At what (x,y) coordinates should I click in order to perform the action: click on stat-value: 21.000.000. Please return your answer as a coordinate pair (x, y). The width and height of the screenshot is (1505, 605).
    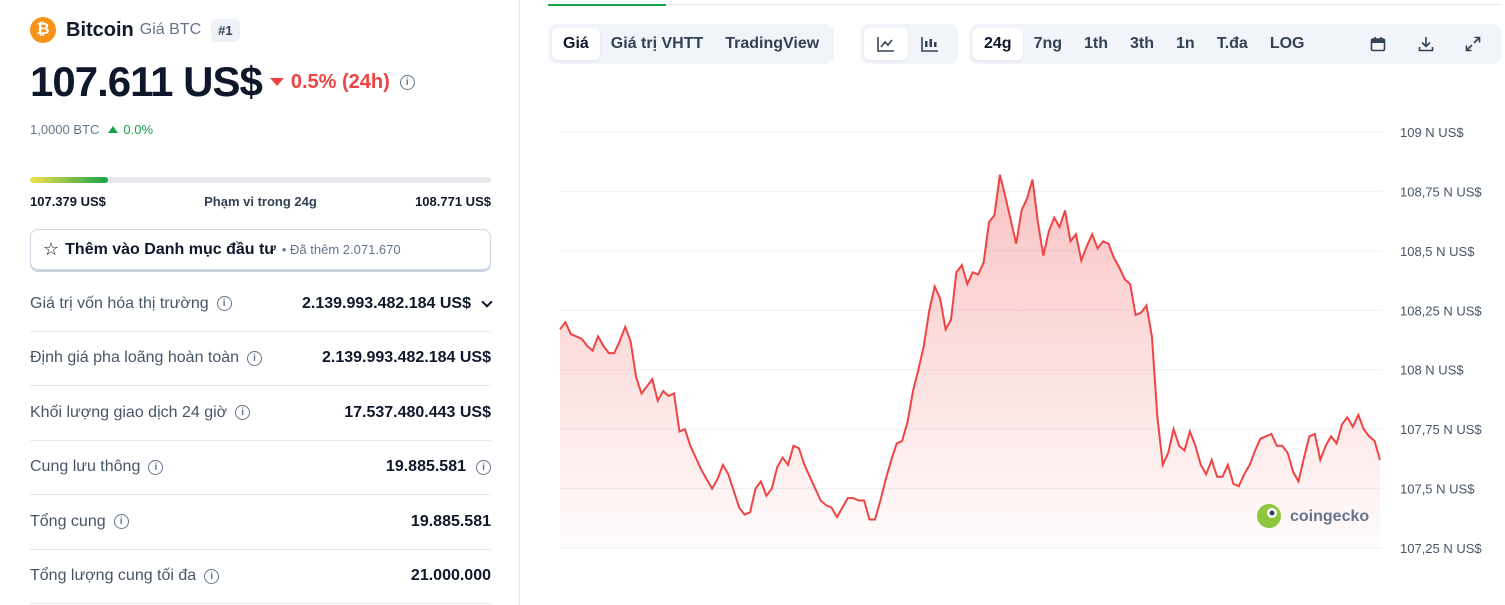
    Looking at the image, I should click on (450, 576).